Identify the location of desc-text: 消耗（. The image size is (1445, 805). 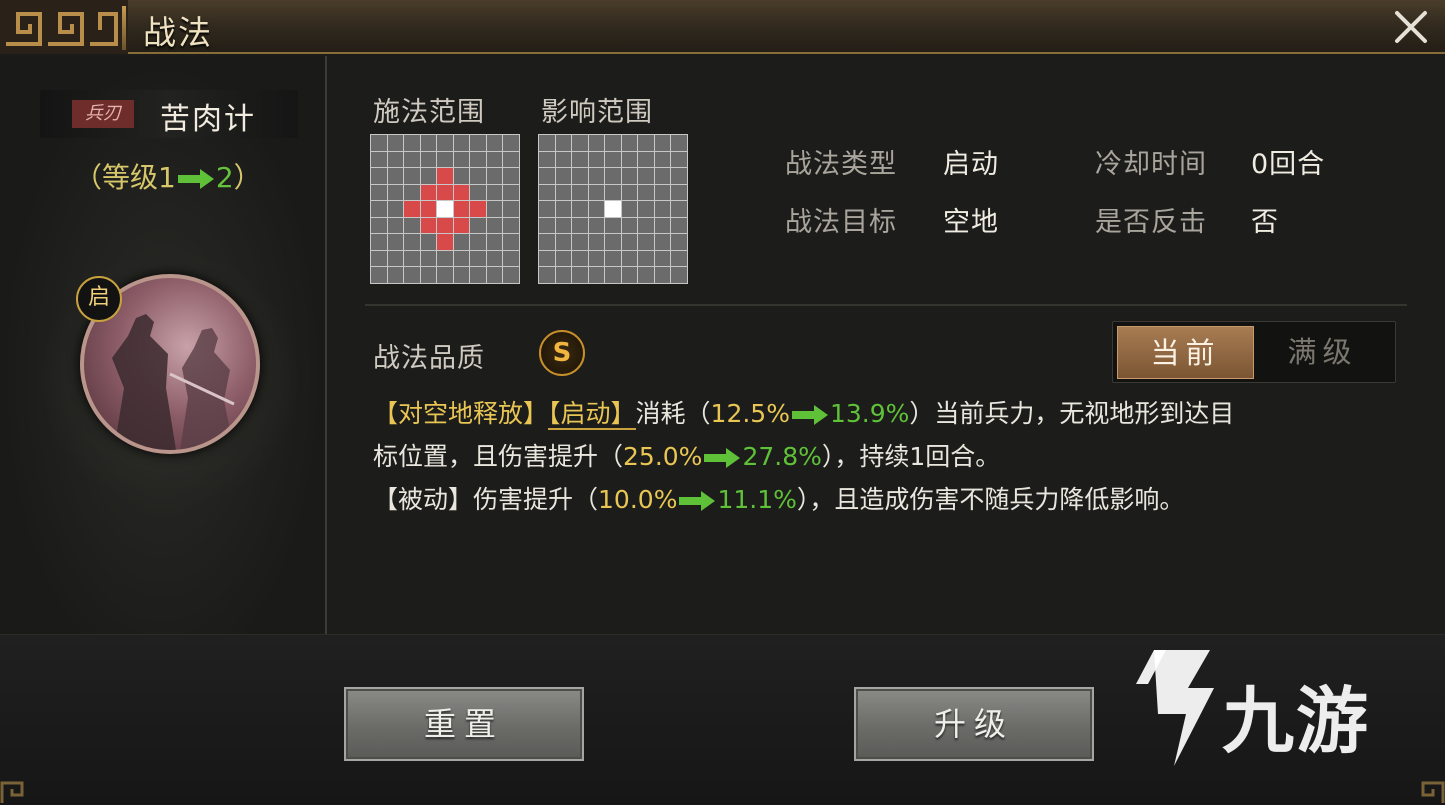
(673, 413).